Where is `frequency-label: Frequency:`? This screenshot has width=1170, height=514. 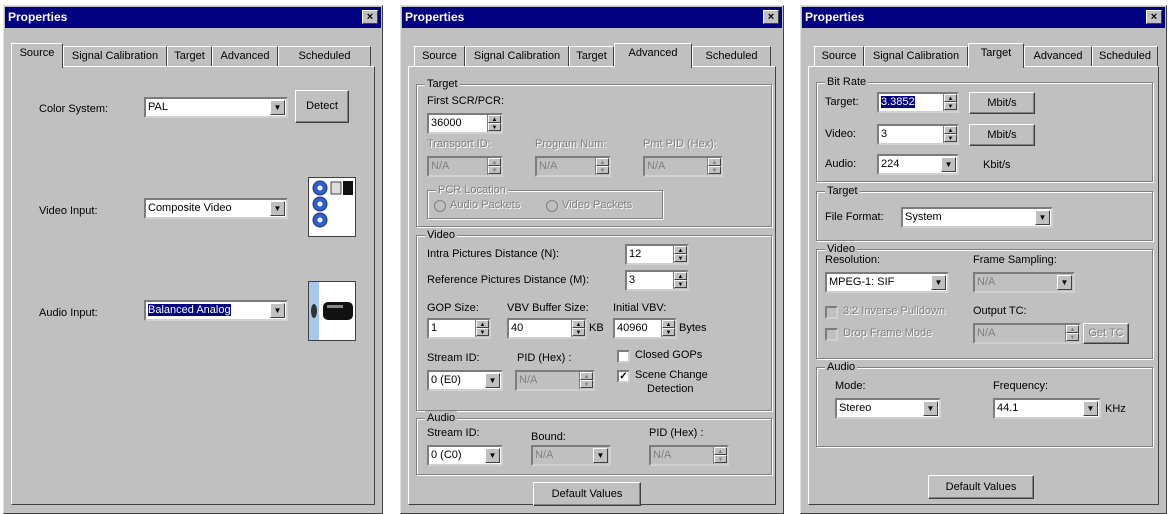 frequency-label: Frequency: is located at coordinates (1021, 386).